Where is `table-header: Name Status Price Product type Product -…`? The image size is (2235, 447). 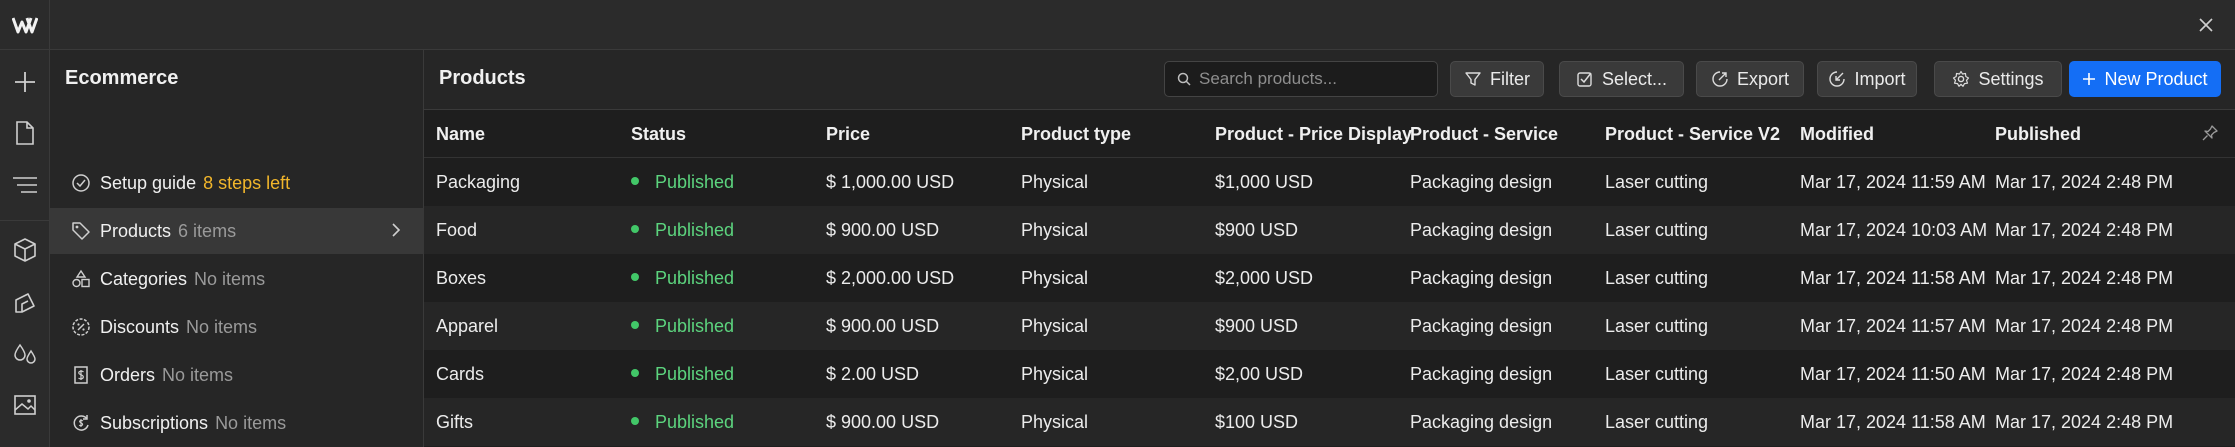
table-header: Name Status Price Product type Product -… is located at coordinates (1329, 134).